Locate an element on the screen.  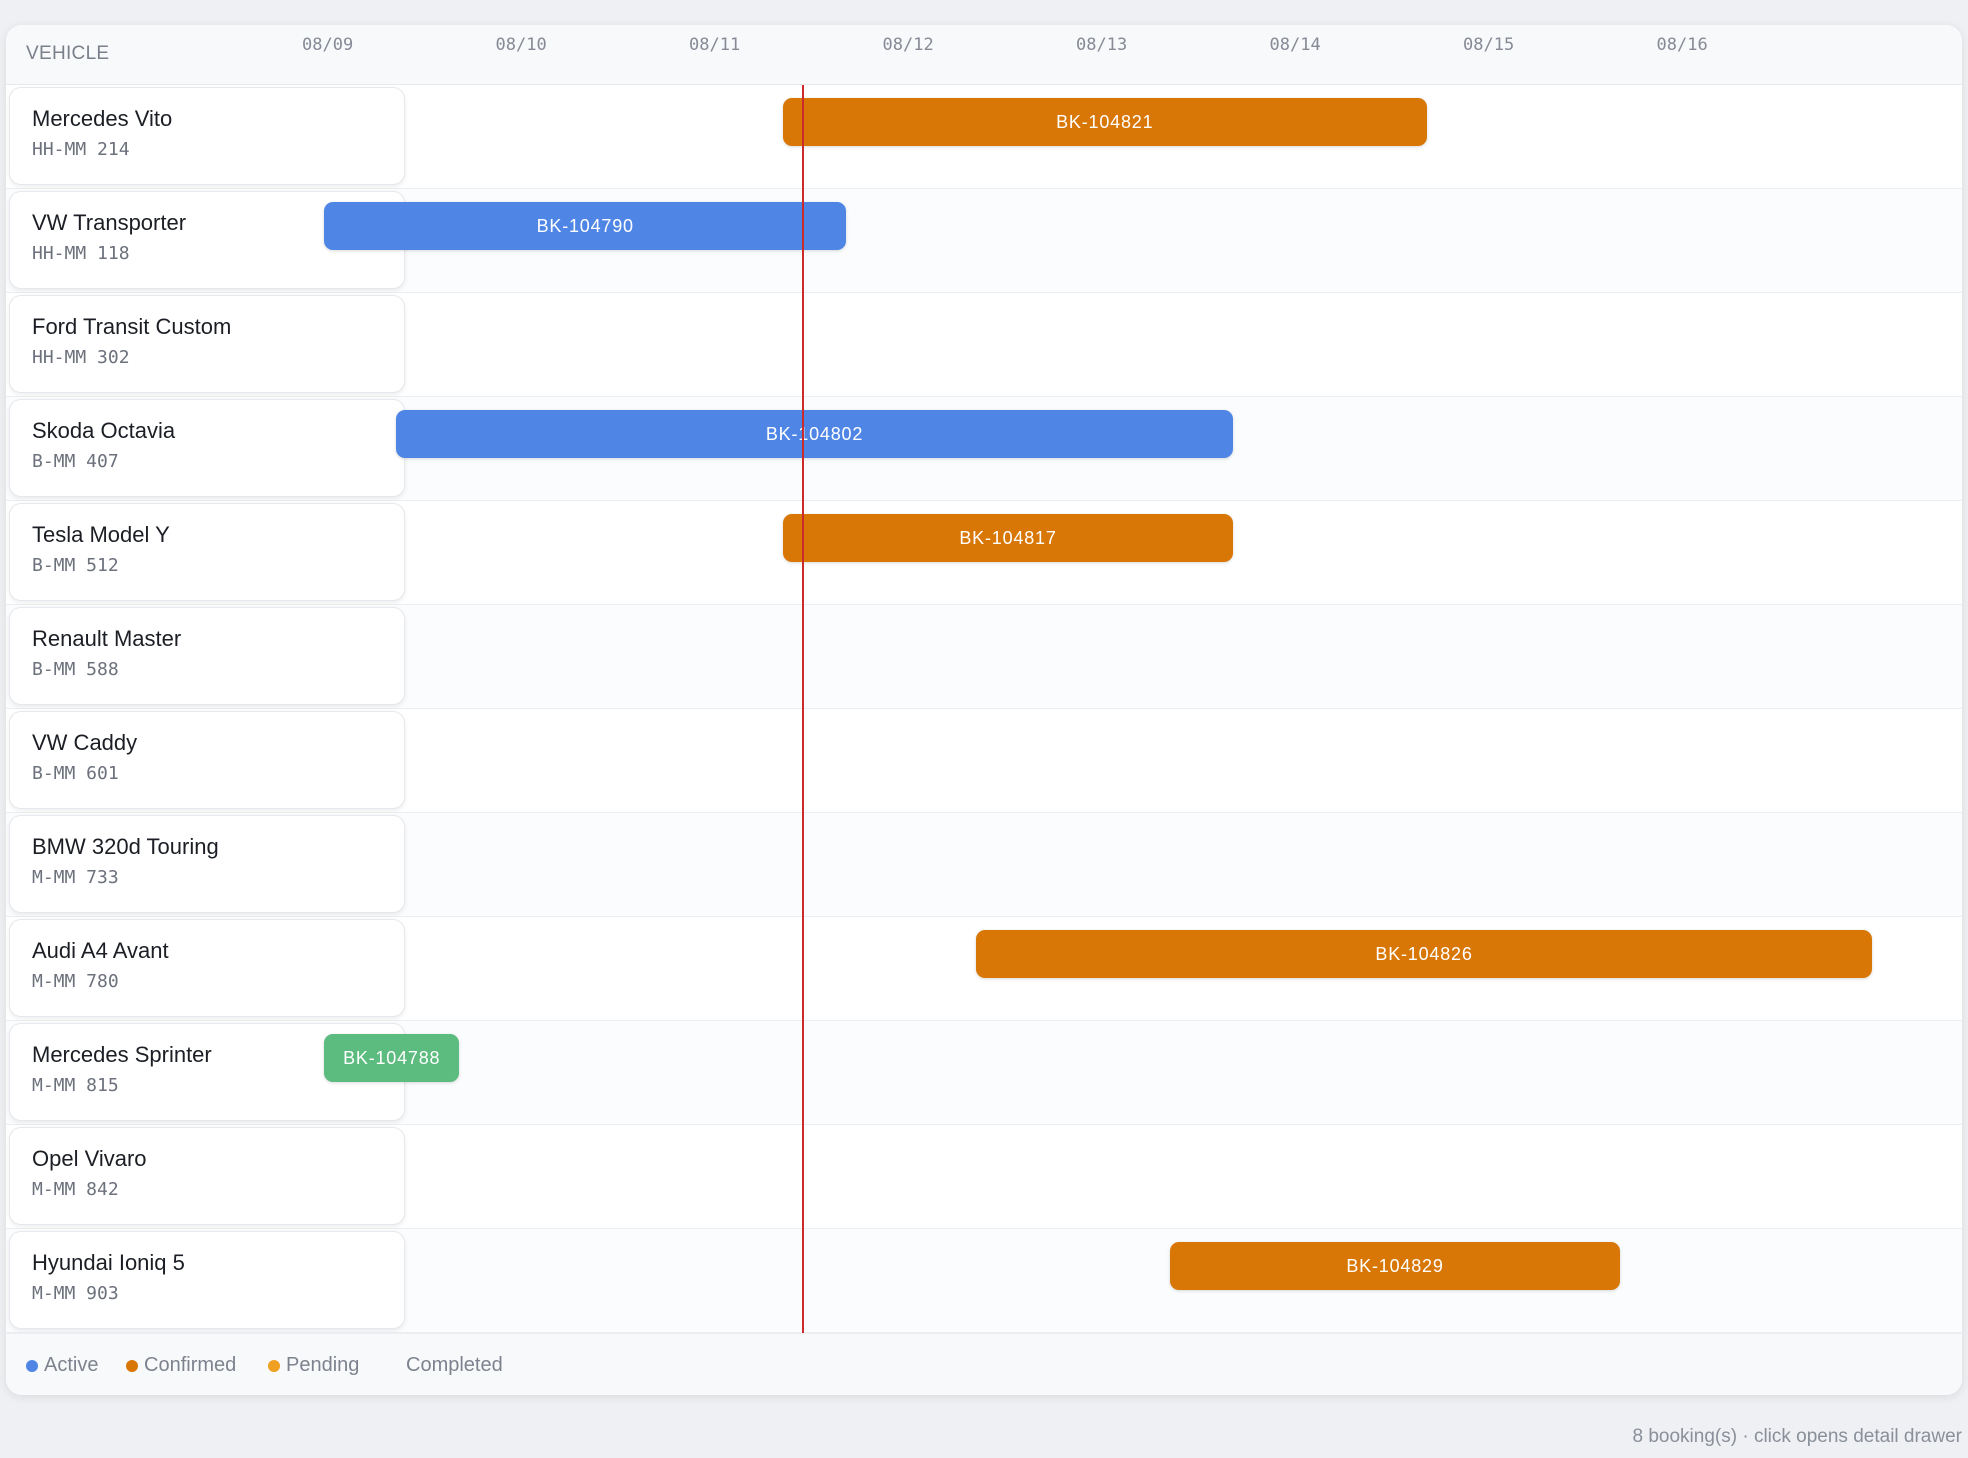
legend-item: Confirmed is located at coordinates (181, 1365).